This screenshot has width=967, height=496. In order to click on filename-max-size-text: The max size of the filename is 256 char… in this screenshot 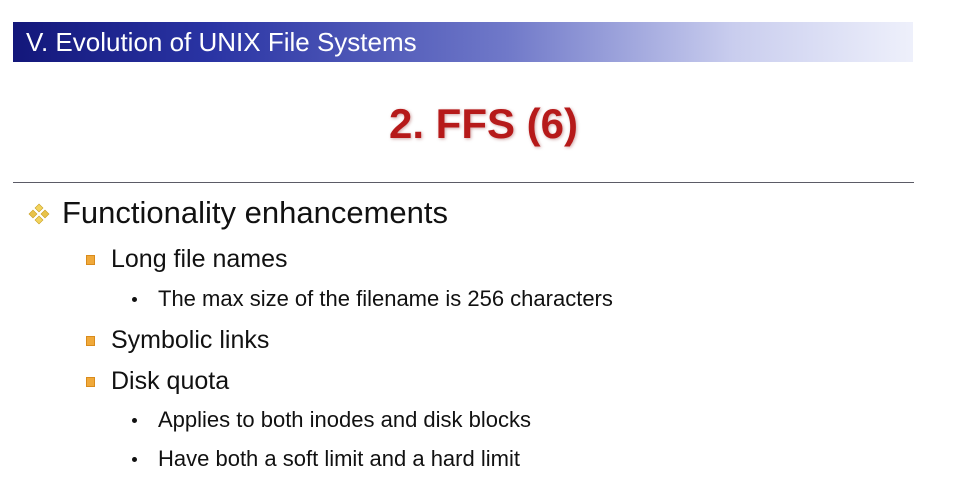, I will do `click(385, 298)`.